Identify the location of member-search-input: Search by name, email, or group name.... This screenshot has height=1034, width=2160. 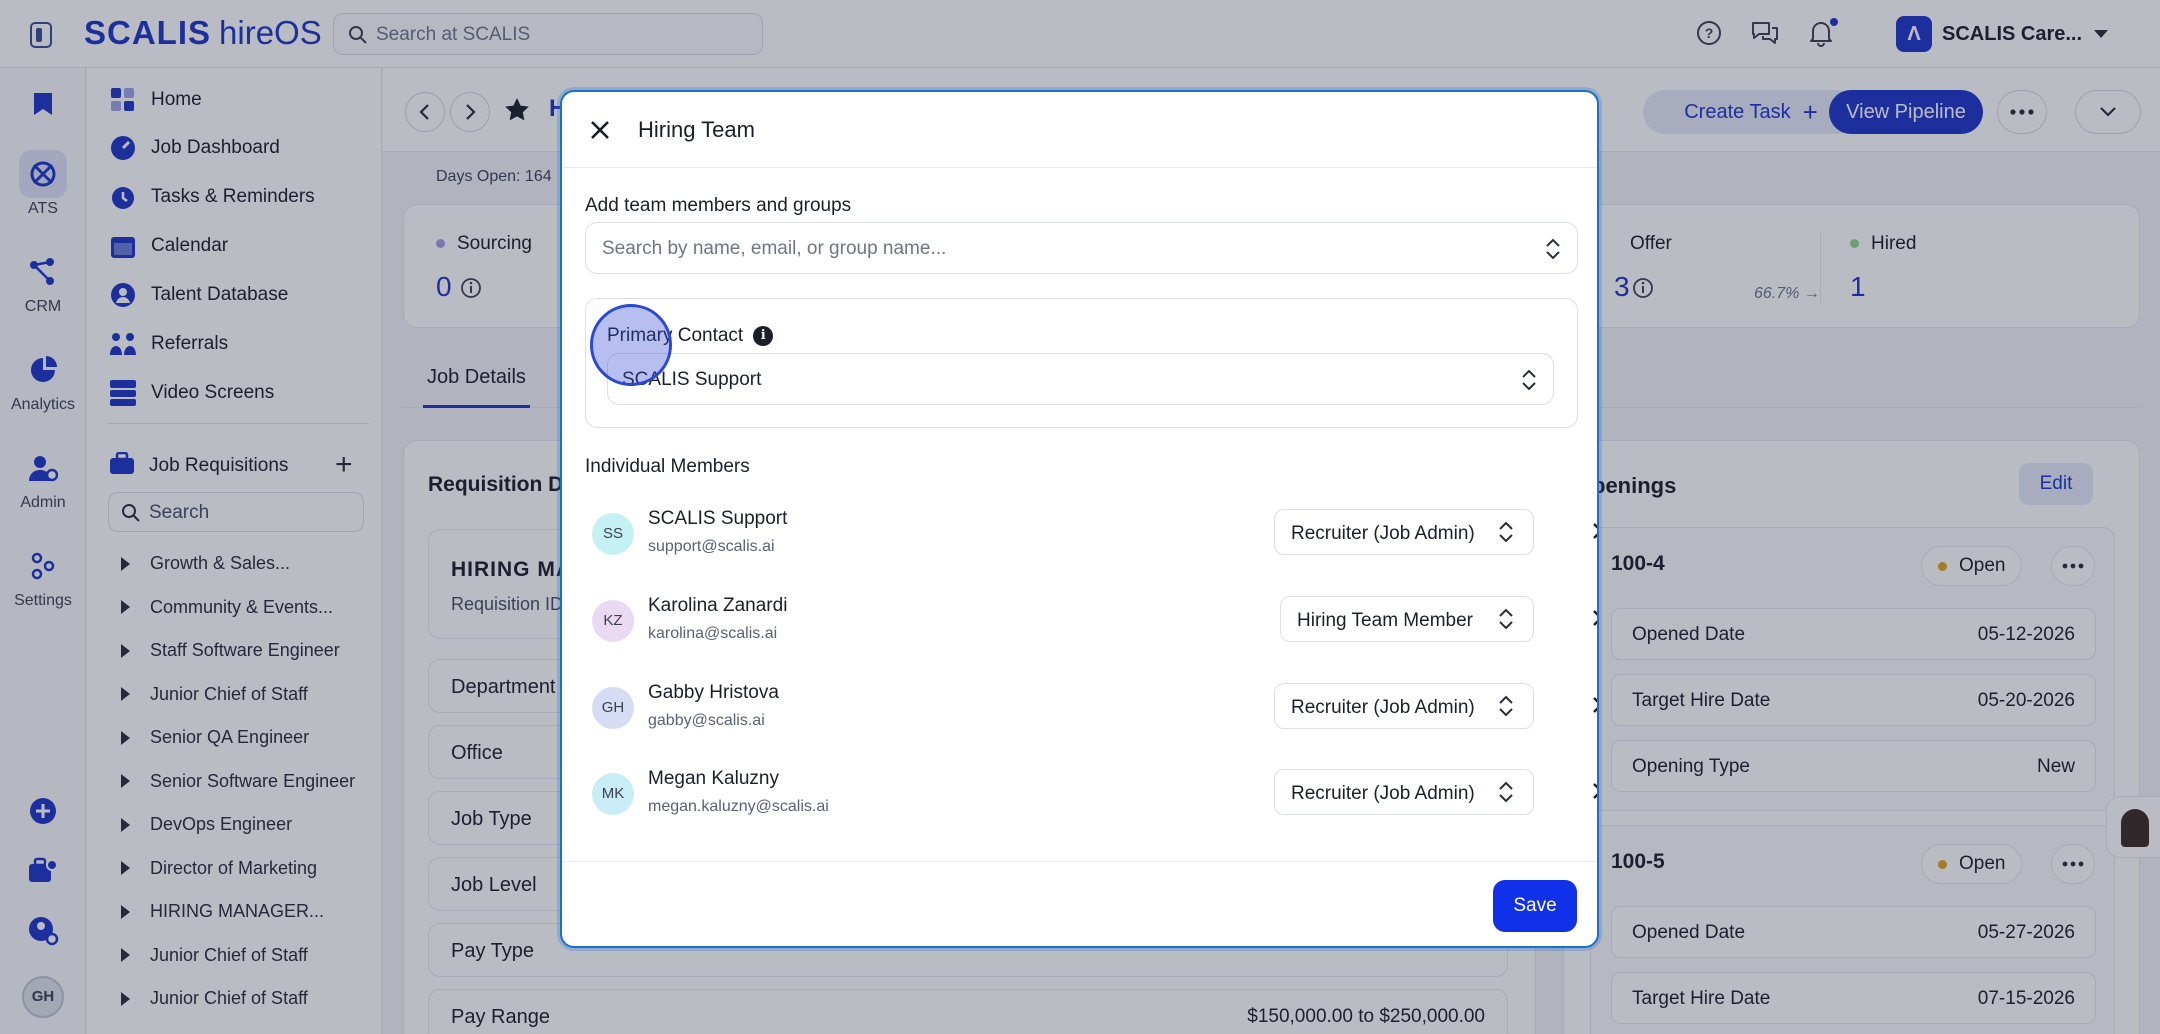
(1081, 248).